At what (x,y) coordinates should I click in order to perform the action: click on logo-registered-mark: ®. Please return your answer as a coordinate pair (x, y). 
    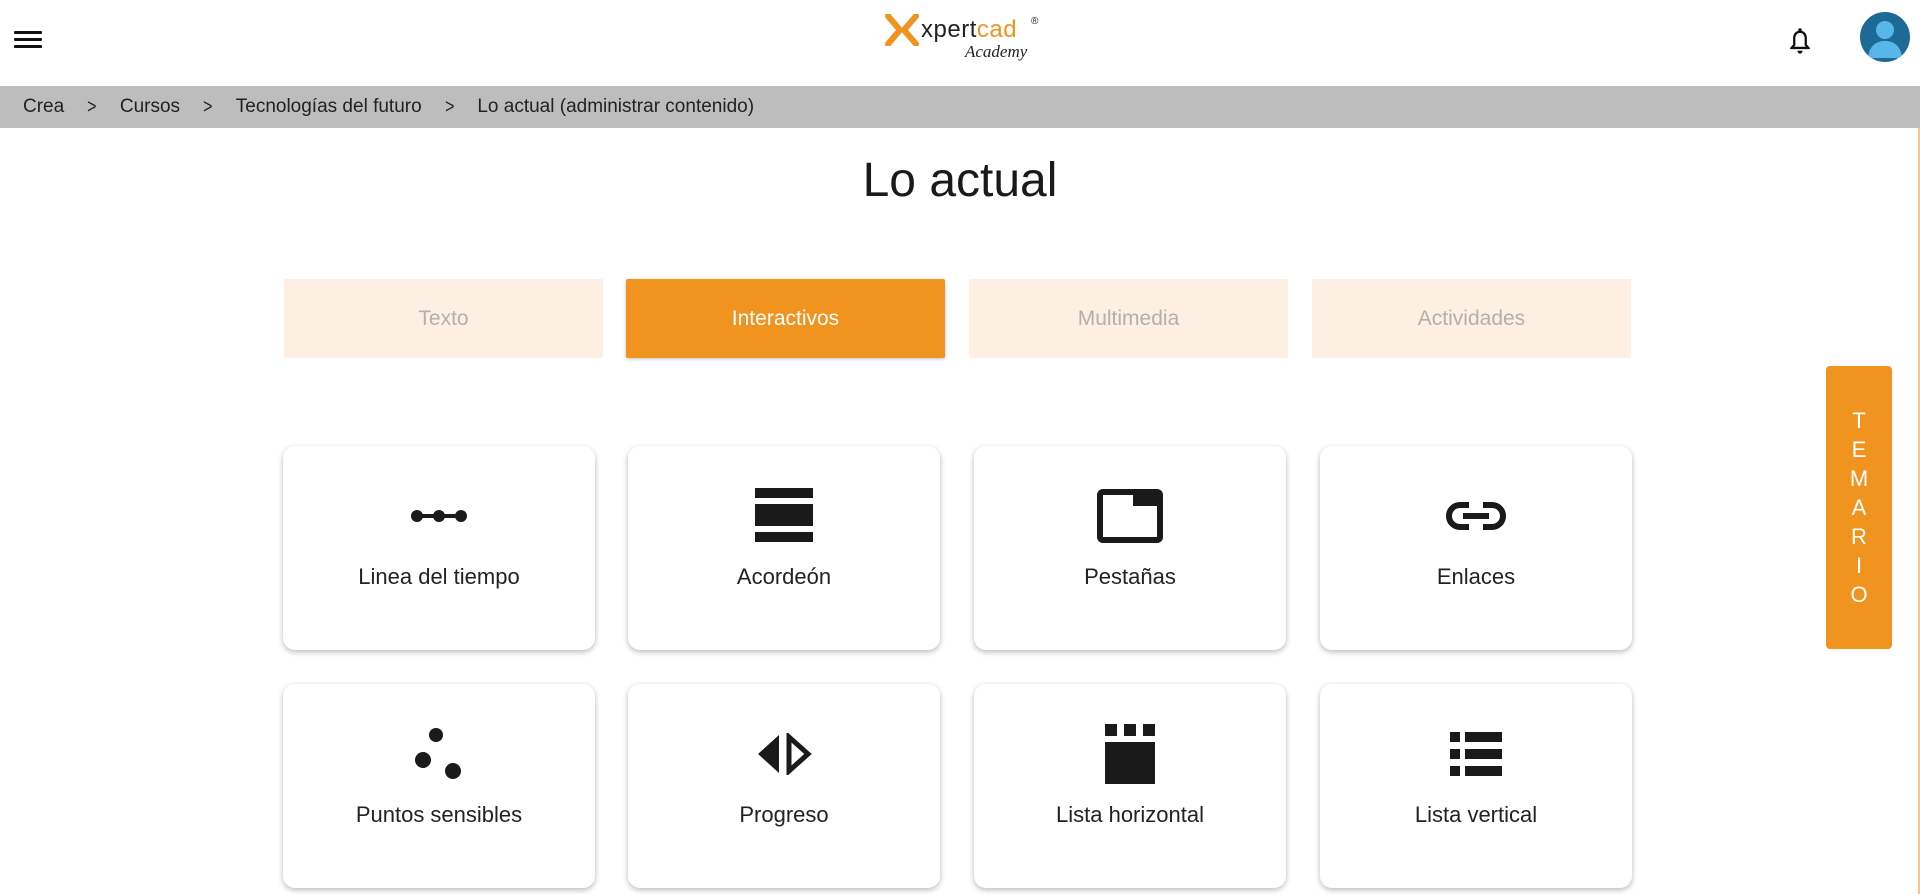
    Looking at the image, I should click on (1035, 21).